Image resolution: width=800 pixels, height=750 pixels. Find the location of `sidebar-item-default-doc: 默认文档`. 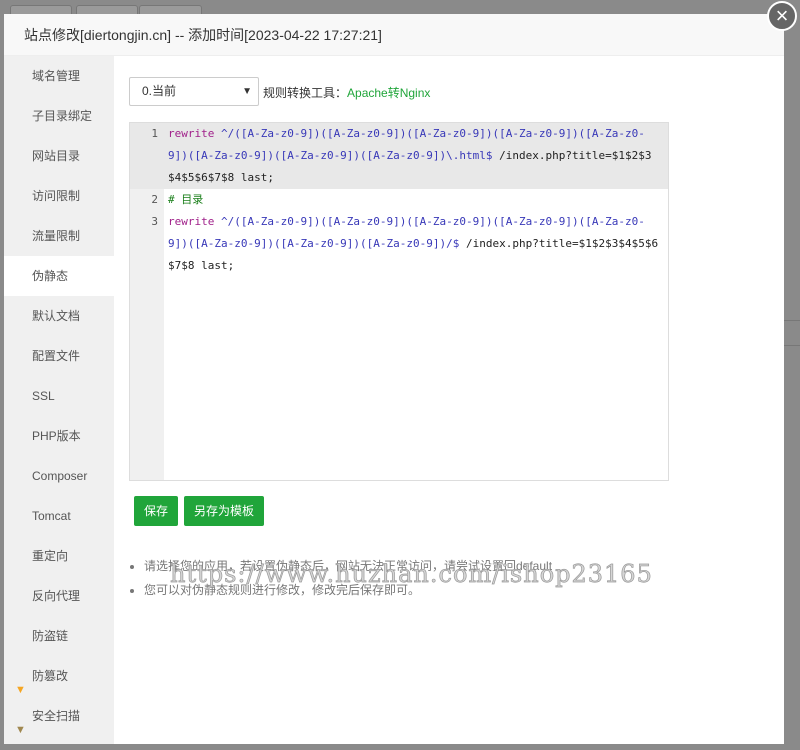

sidebar-item-default-doc: 默认文档 is located at coordinates (59, 316).